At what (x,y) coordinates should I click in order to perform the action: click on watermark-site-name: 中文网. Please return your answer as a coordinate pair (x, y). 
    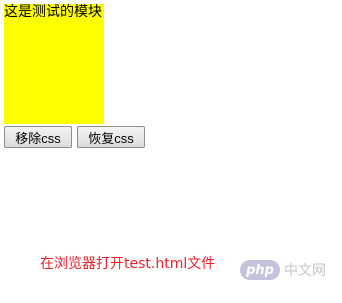
    Looking at the image, I should click on (305, 271).